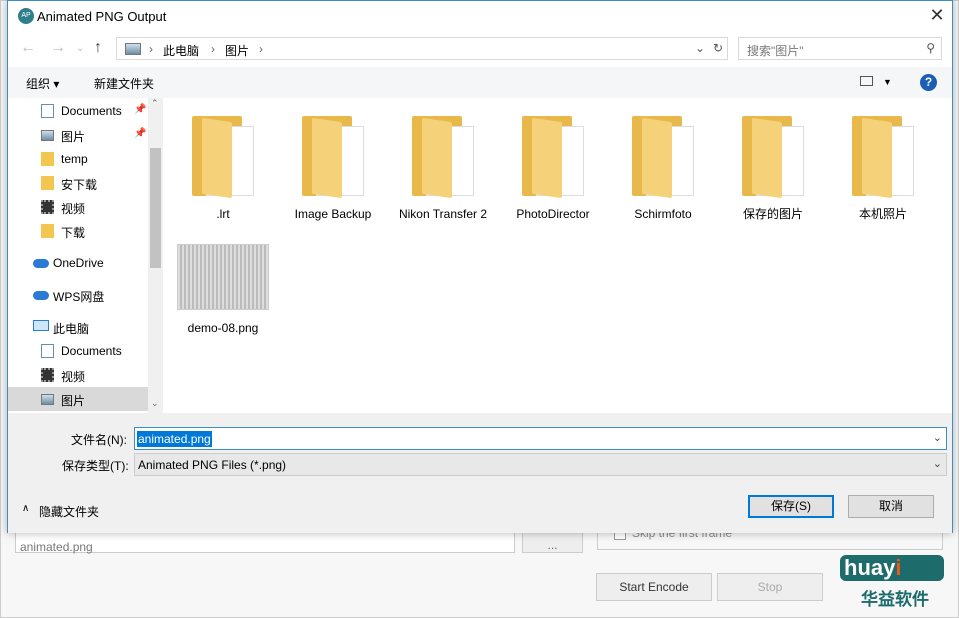 This screenshot has height=618, width=959. I want to click on address-bar: › 此电脑 › 图片 › ⌄ ↻, so click(422, 48).